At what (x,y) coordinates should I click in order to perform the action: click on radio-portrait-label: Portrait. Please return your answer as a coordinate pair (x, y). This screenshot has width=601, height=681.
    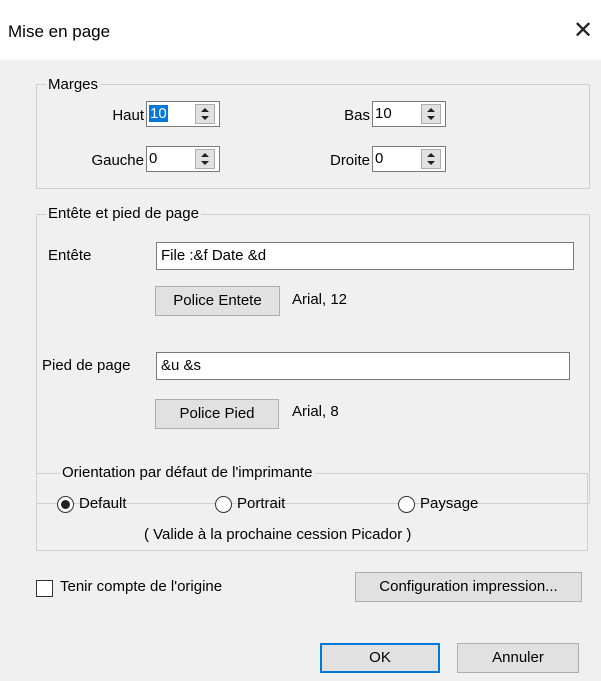
    Looking at the image, I should click on (261, 503).